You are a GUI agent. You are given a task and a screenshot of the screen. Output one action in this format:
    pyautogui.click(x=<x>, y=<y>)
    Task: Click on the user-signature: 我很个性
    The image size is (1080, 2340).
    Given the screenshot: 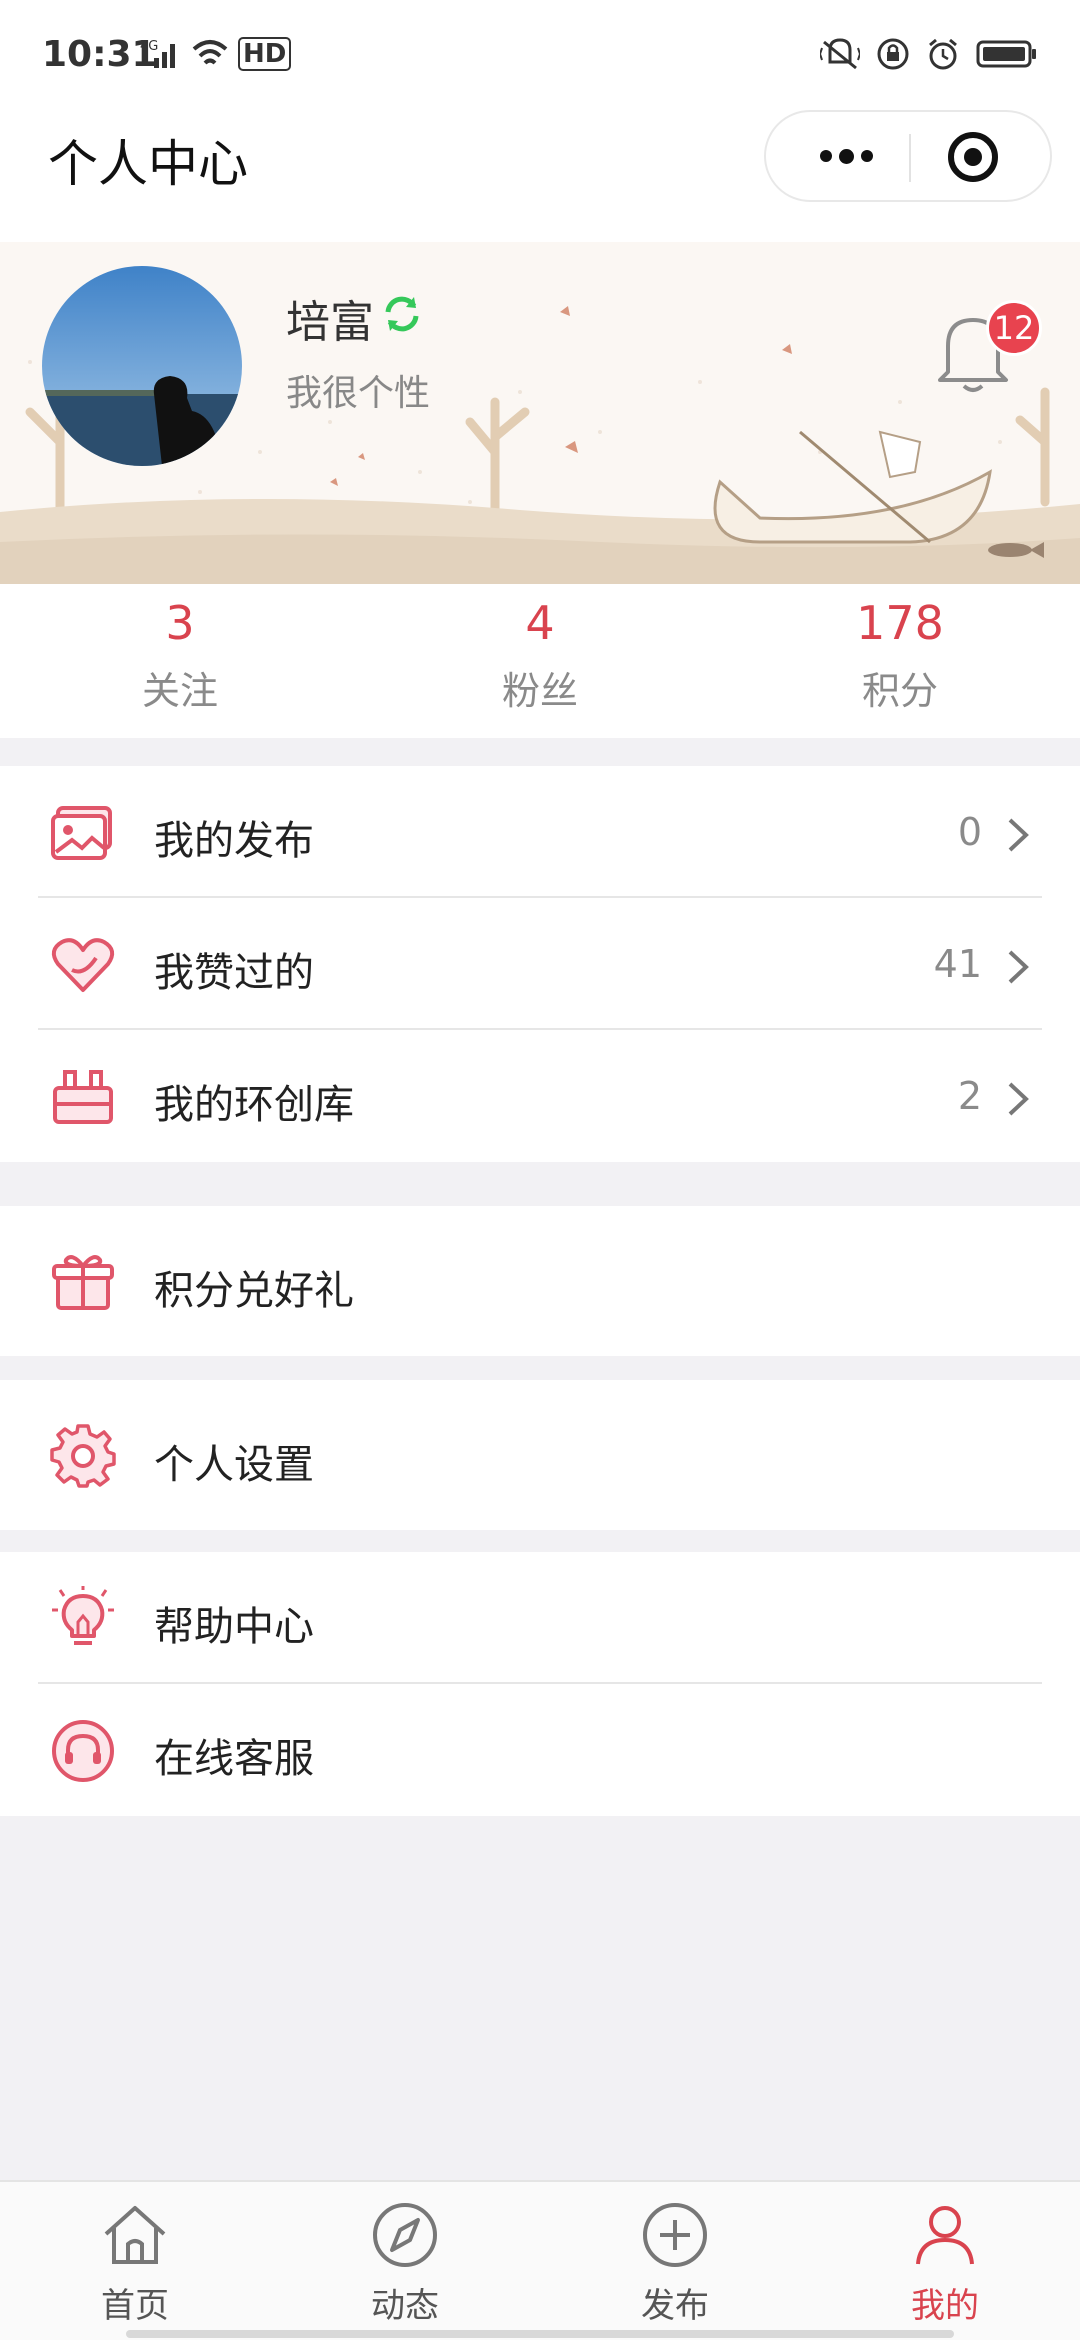 What is the action you would take?
    pyautogui.click(x=358, y=393)
    